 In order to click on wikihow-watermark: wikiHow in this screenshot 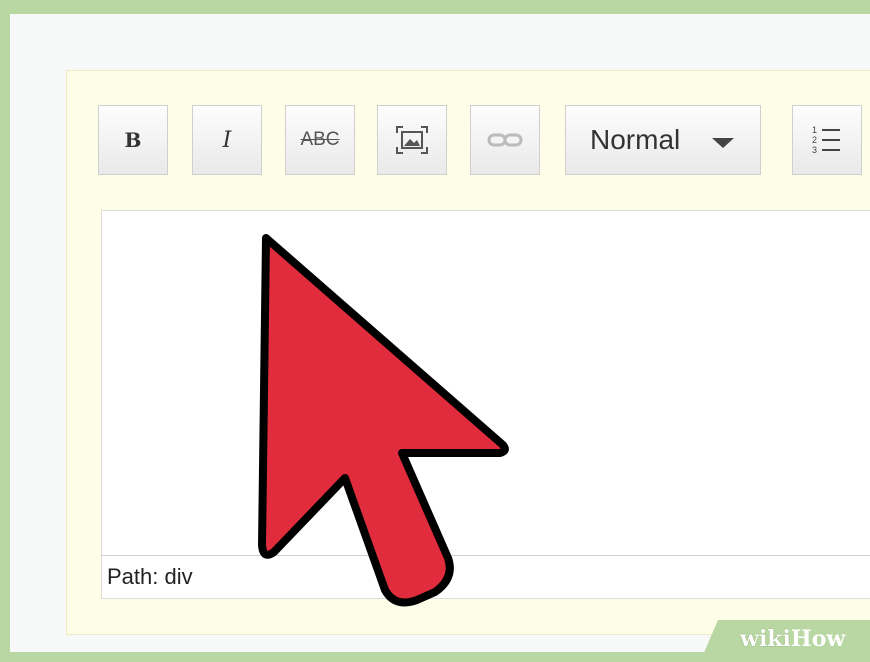, I will do `click(785, 641)`.